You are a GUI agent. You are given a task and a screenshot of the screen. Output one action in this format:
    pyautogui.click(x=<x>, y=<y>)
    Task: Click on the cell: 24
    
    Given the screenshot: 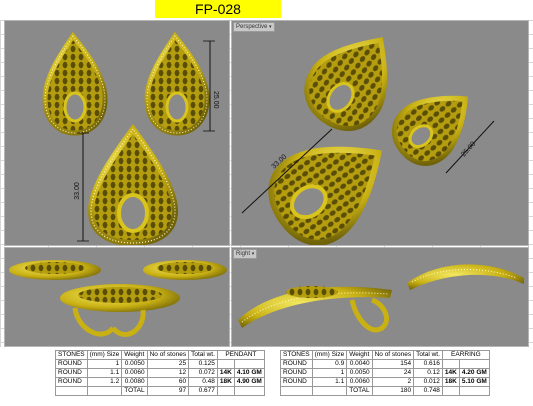 What is the action you would take?
    pyautogui.click(x=393, y=373)
    